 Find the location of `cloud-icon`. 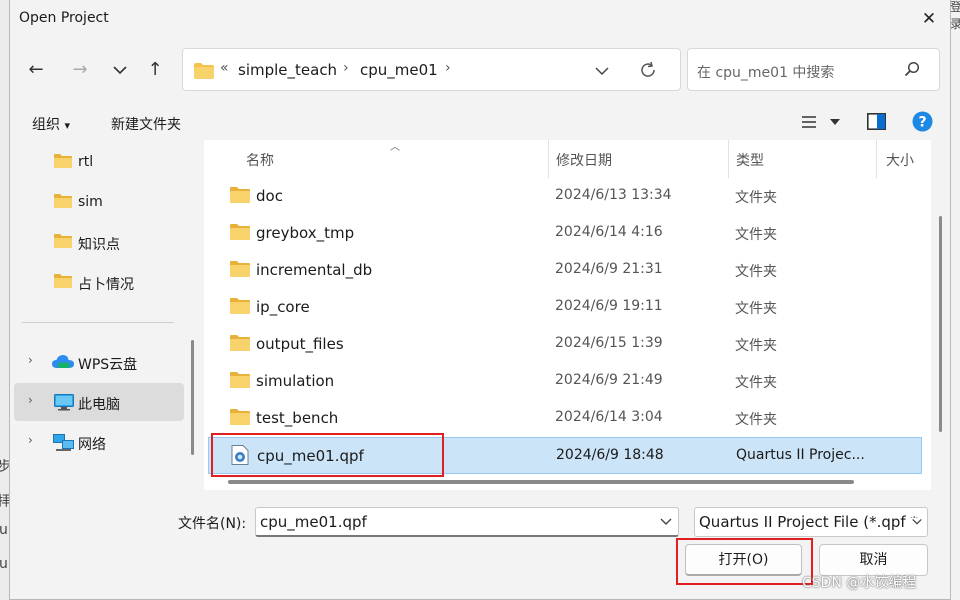

cloud-icon is located at coordinates (63, 361).